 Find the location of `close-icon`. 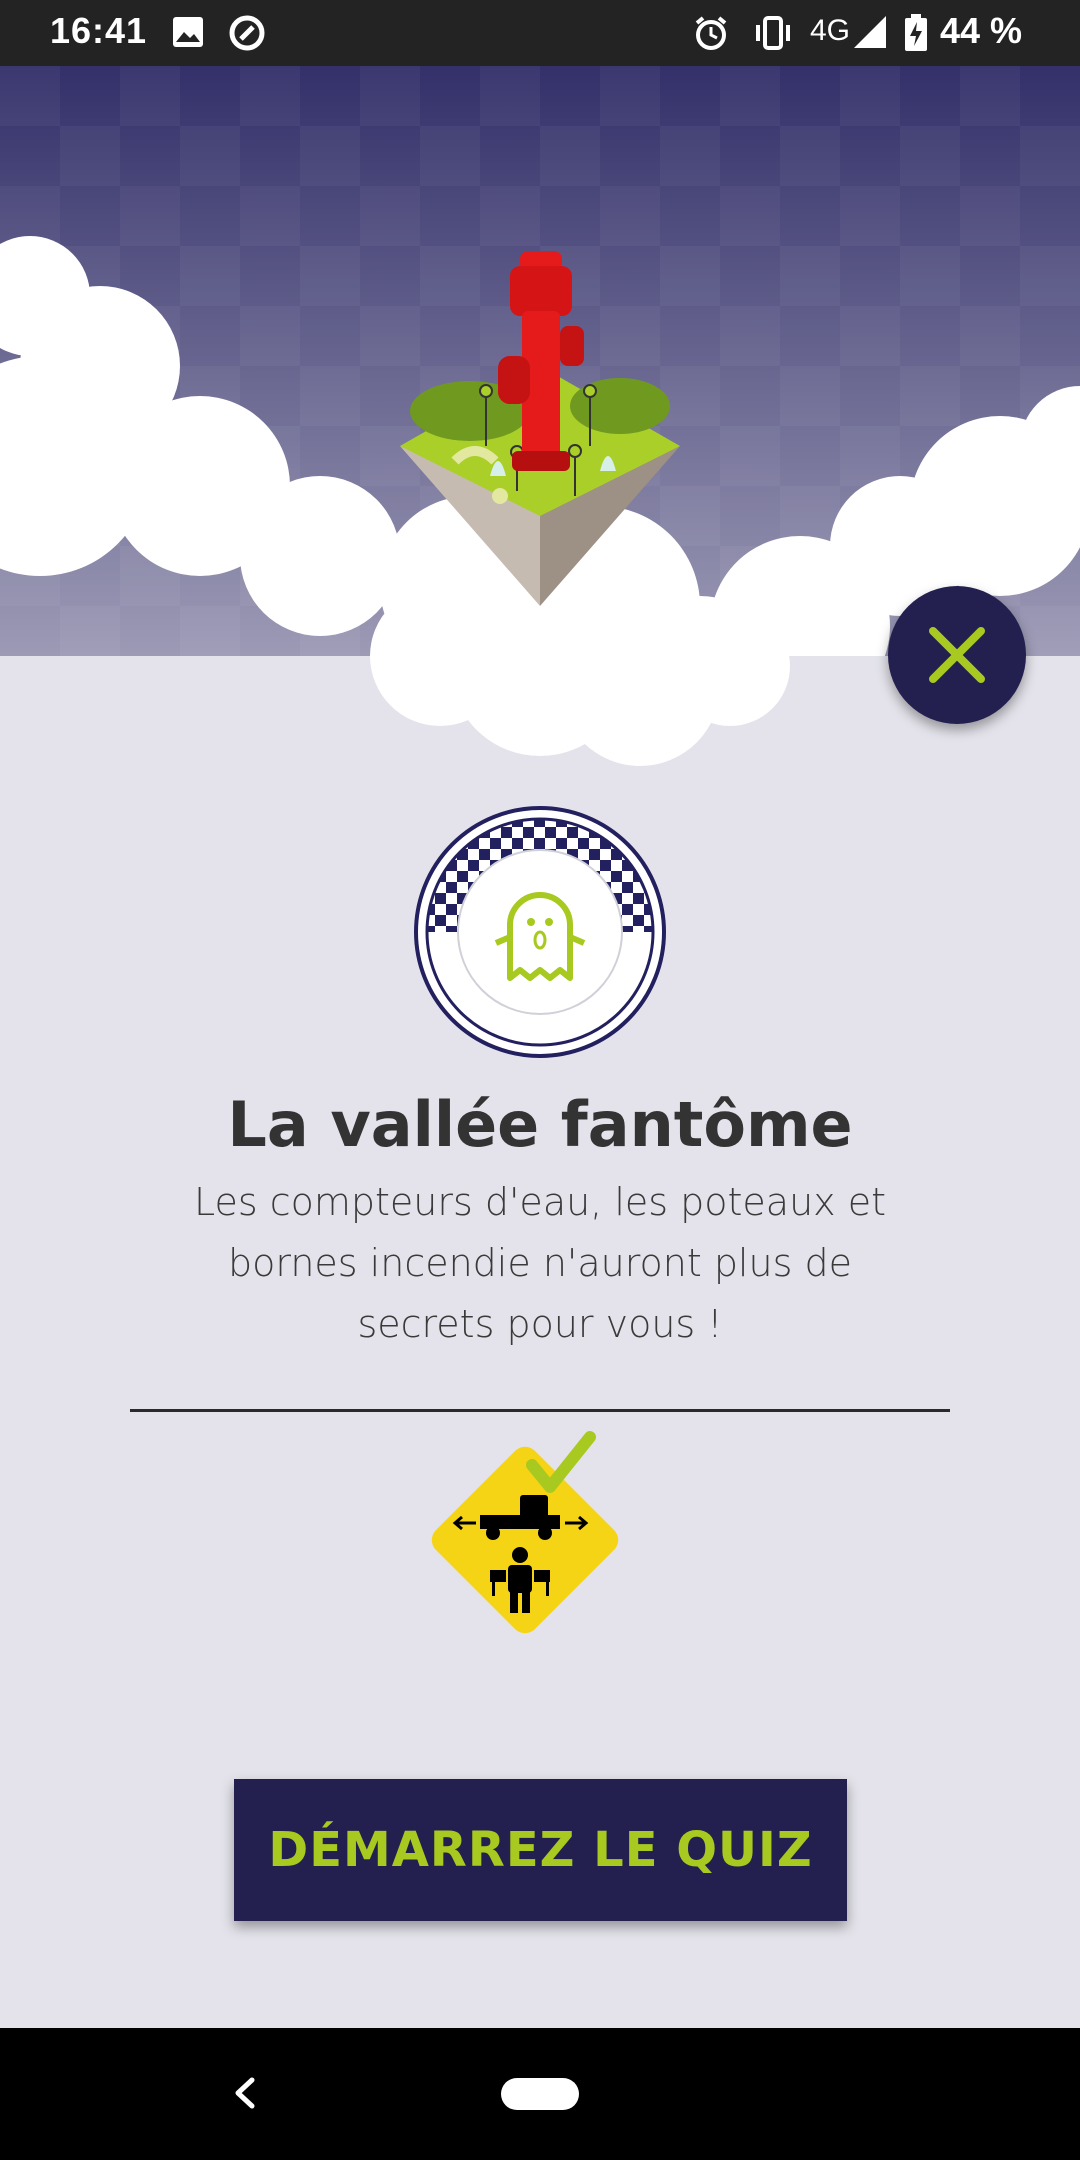

close-icon is located at coordinates (957, 655).